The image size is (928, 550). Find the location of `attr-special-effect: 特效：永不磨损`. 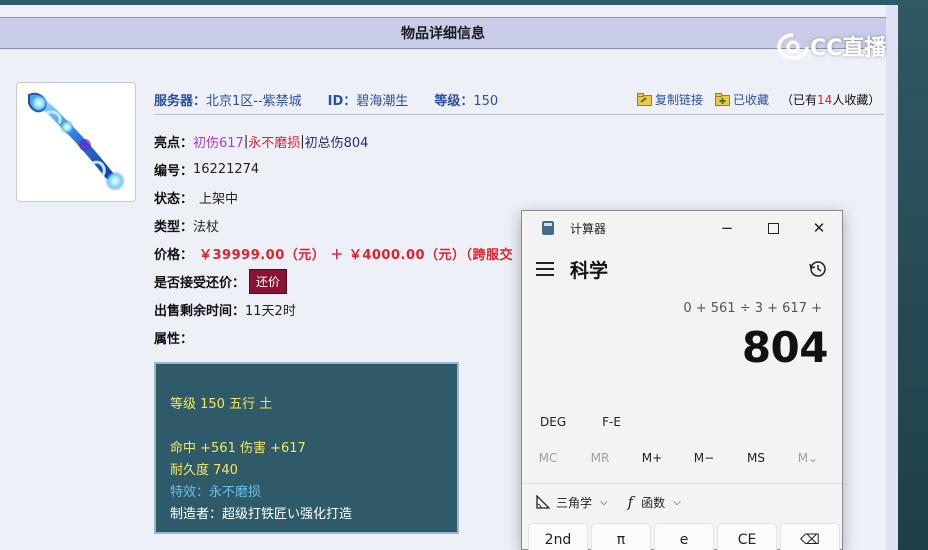

attr-special-effect: 特效：永不磨损 is located at coordinates (216, 492).